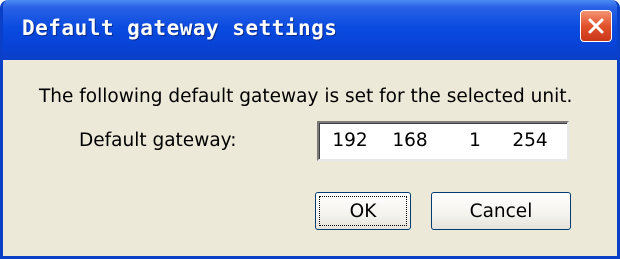 The height and width of the screenshot is (259, 620). I want to click on focus-ring, so click(363, 211).